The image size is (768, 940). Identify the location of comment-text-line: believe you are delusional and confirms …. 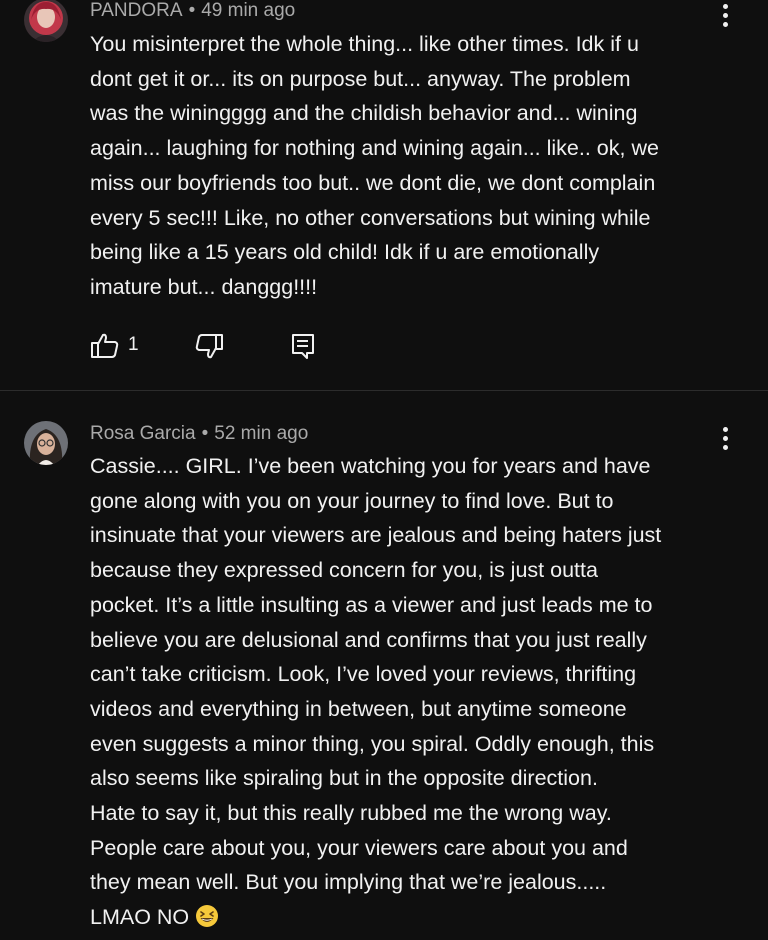
(368, 639).